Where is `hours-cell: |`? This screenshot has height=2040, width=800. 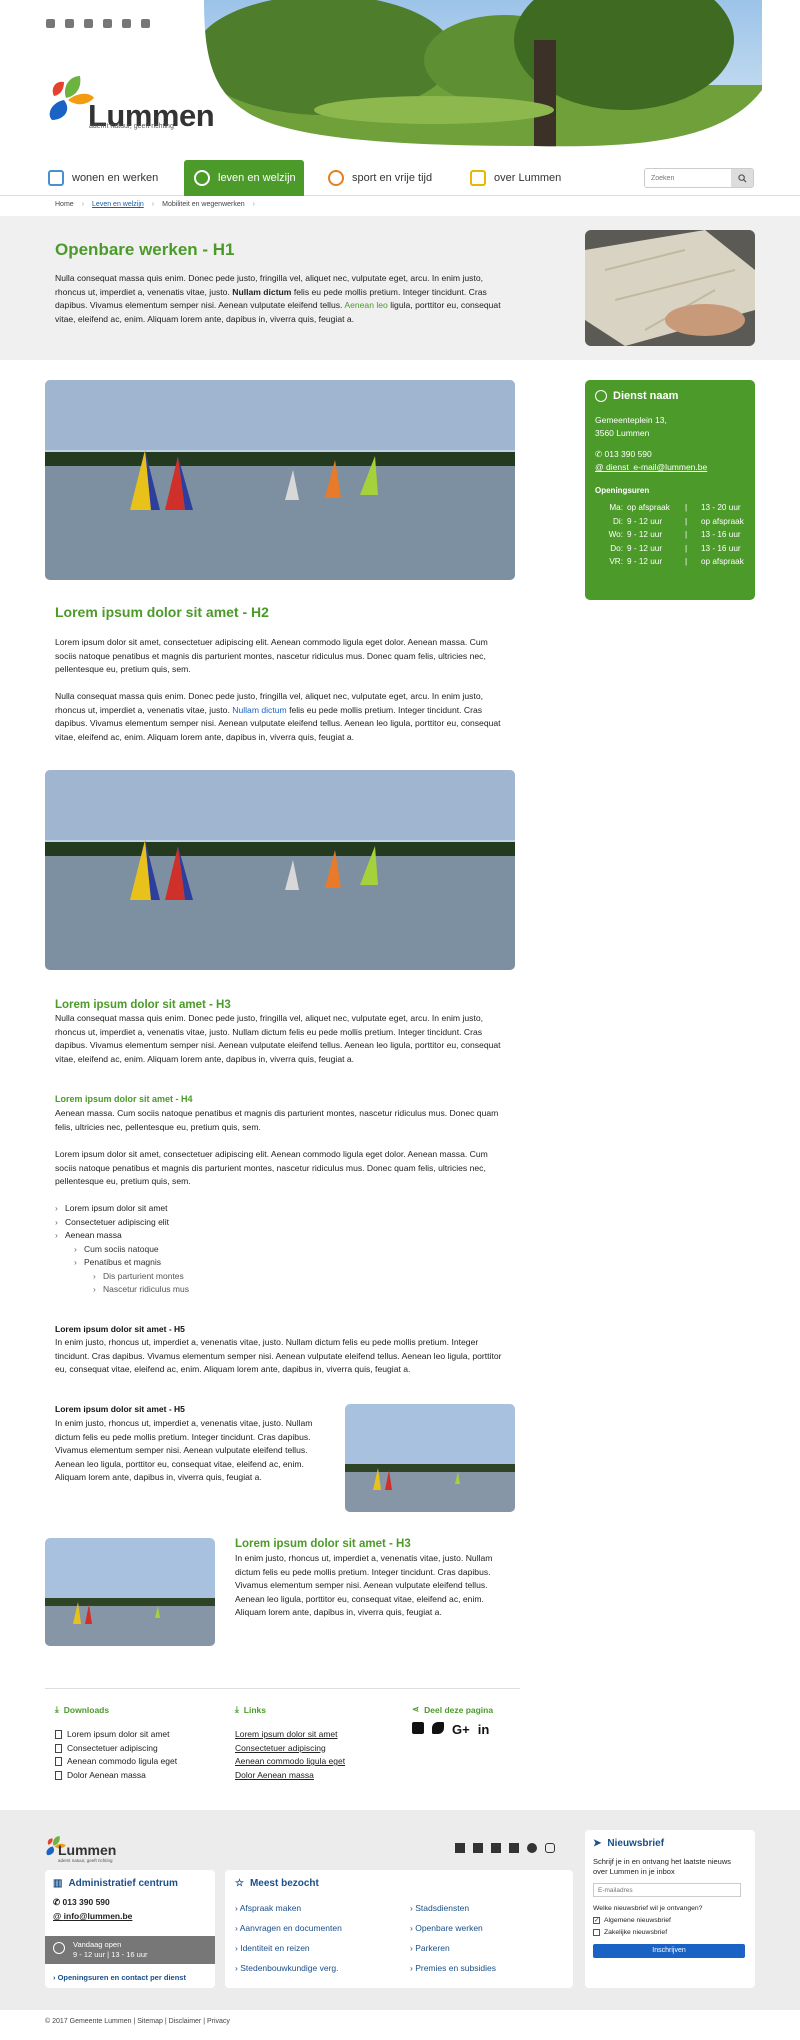
hours-cell: | is located at coordinates (686, 521).